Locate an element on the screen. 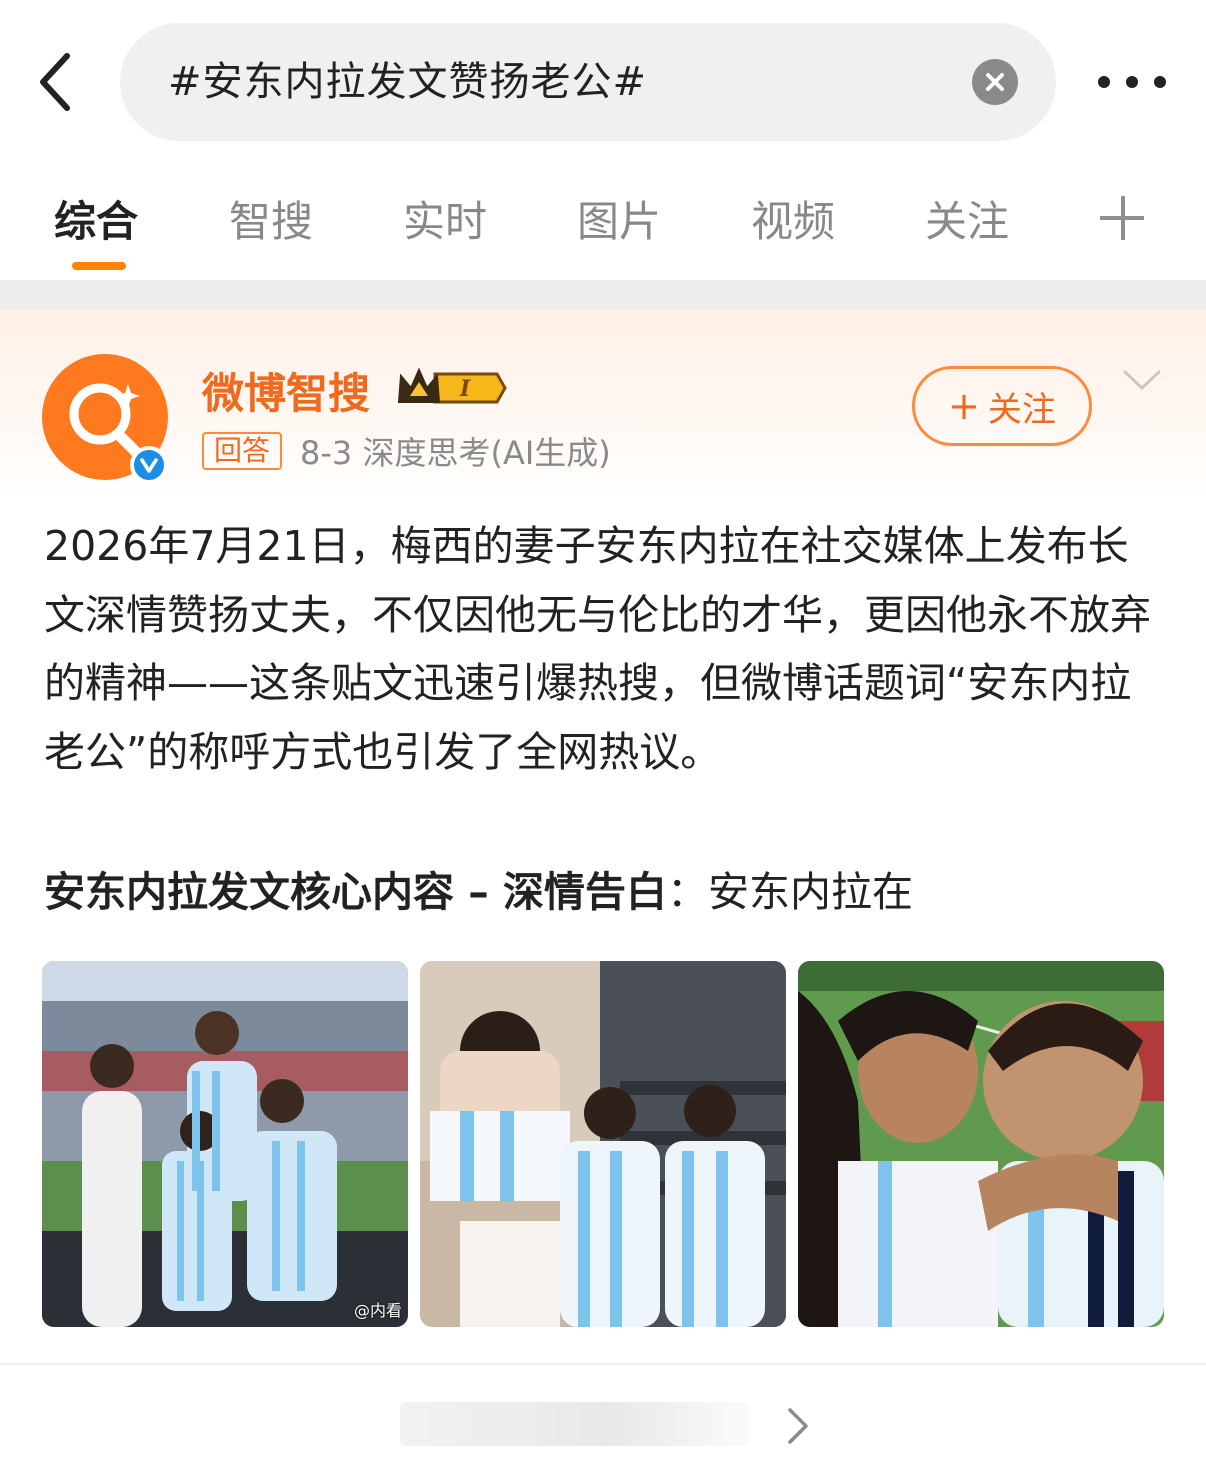 Image resolution: width=1206 pixels, height=1471 pixels. verified-icon is located at coordinates (149, 465).